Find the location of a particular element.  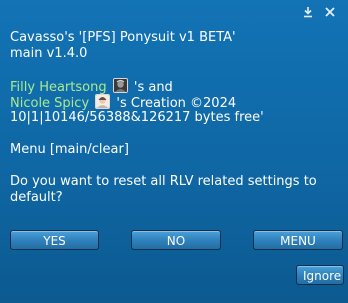

close-icon is located at coordinates (330, 12).